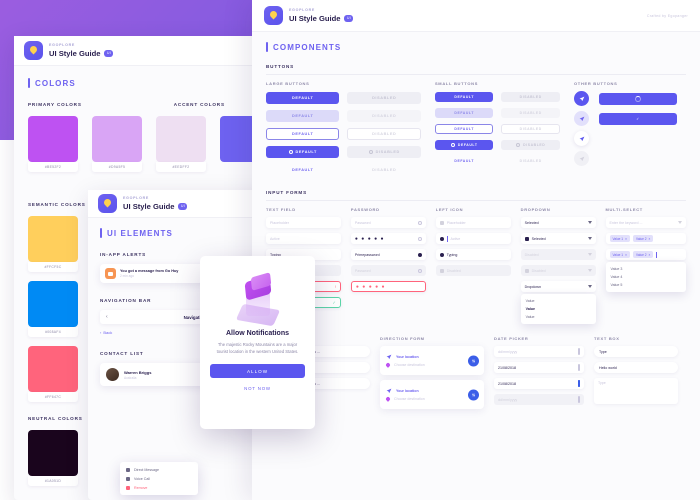 The height and width of the screenshot is (500, 700). Describe the element at coordinates (636, 351) in the screenshot. I see `textbox-placeholder: Type` at that location.